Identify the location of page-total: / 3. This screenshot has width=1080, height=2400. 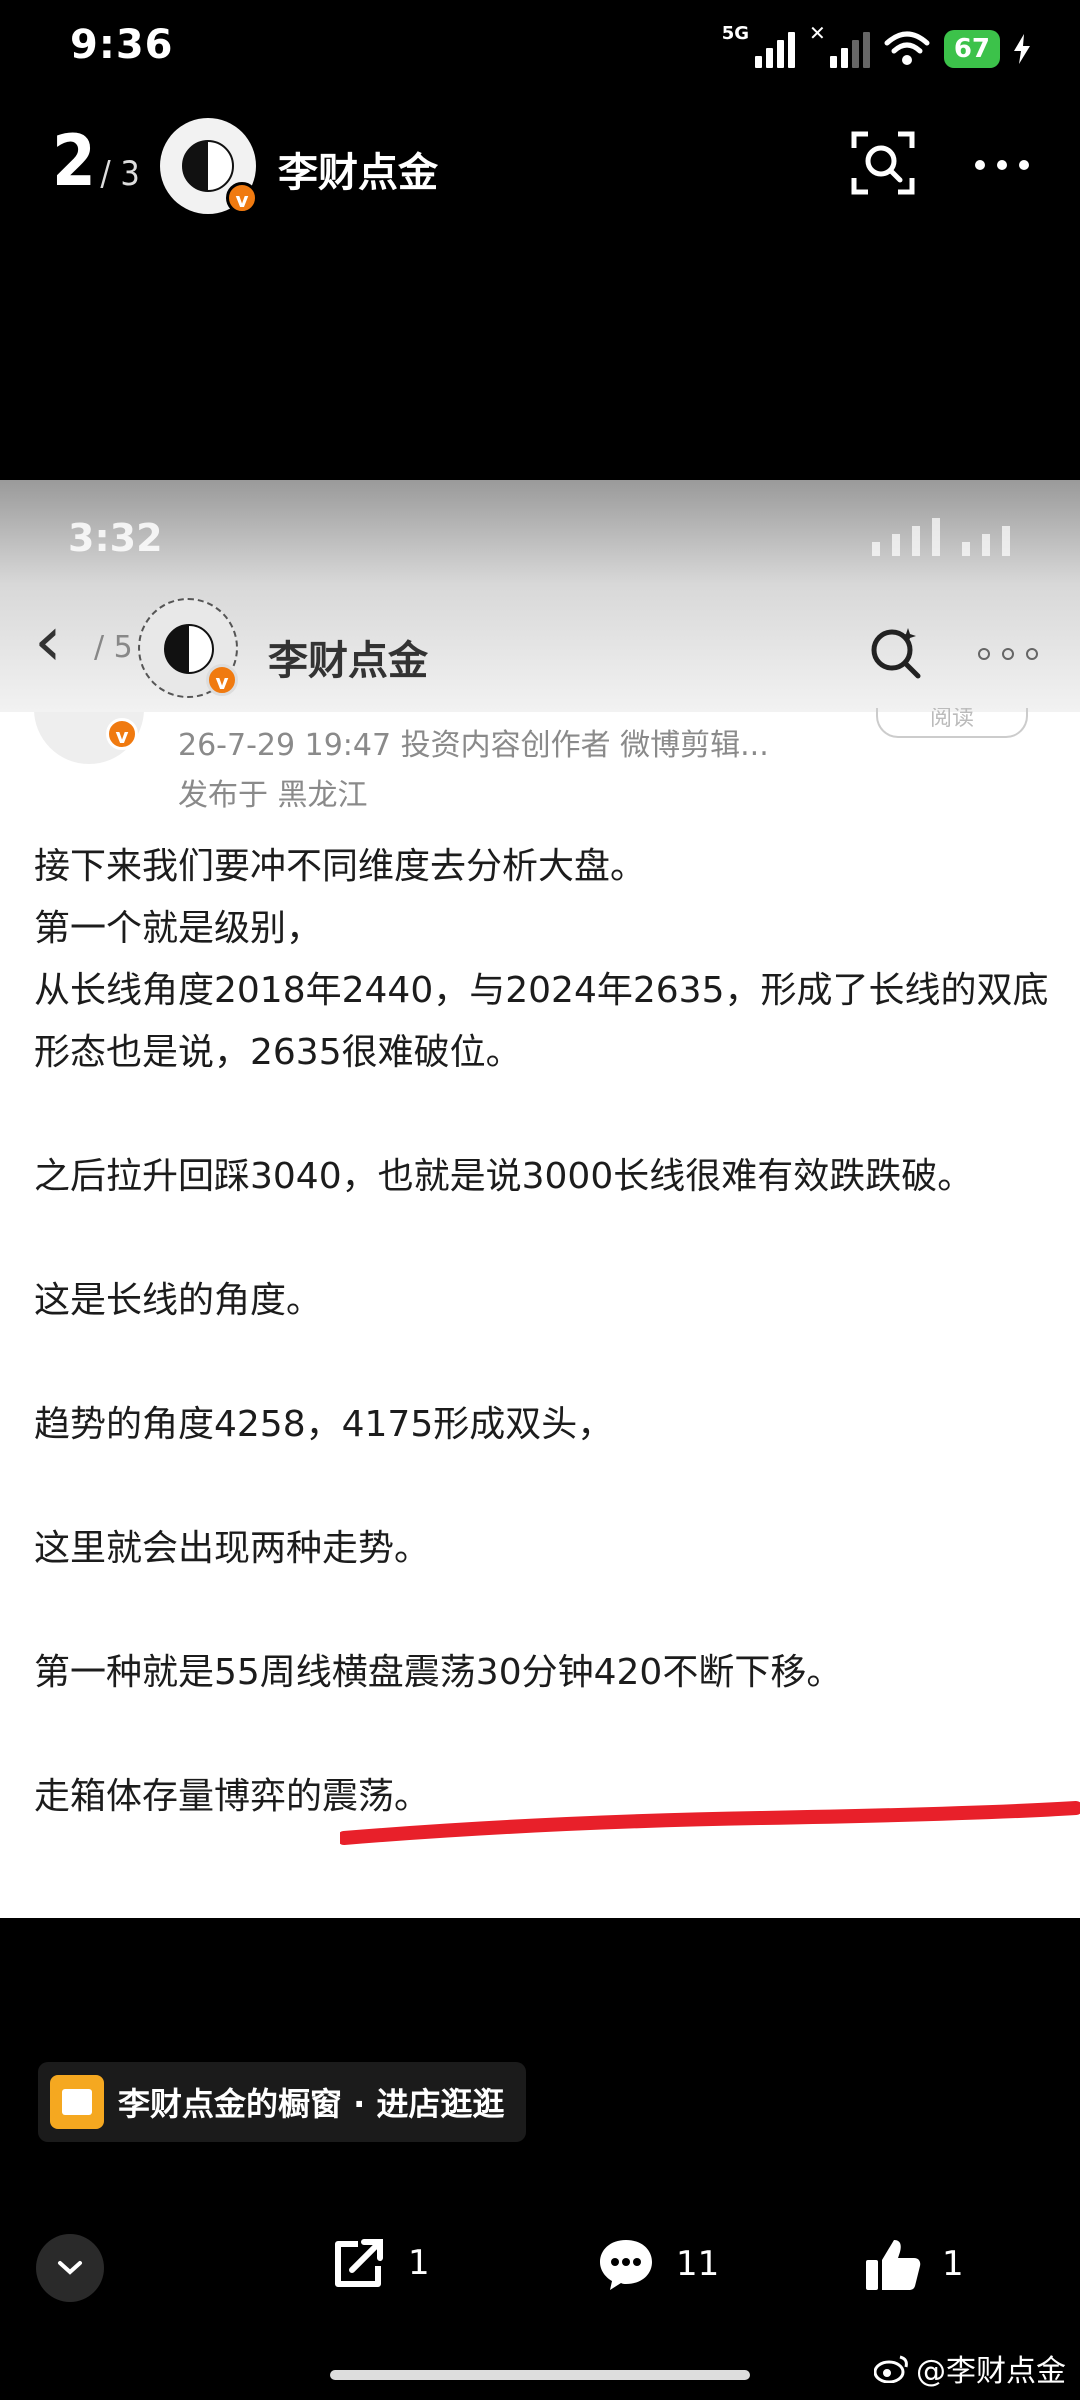
(120, 174).